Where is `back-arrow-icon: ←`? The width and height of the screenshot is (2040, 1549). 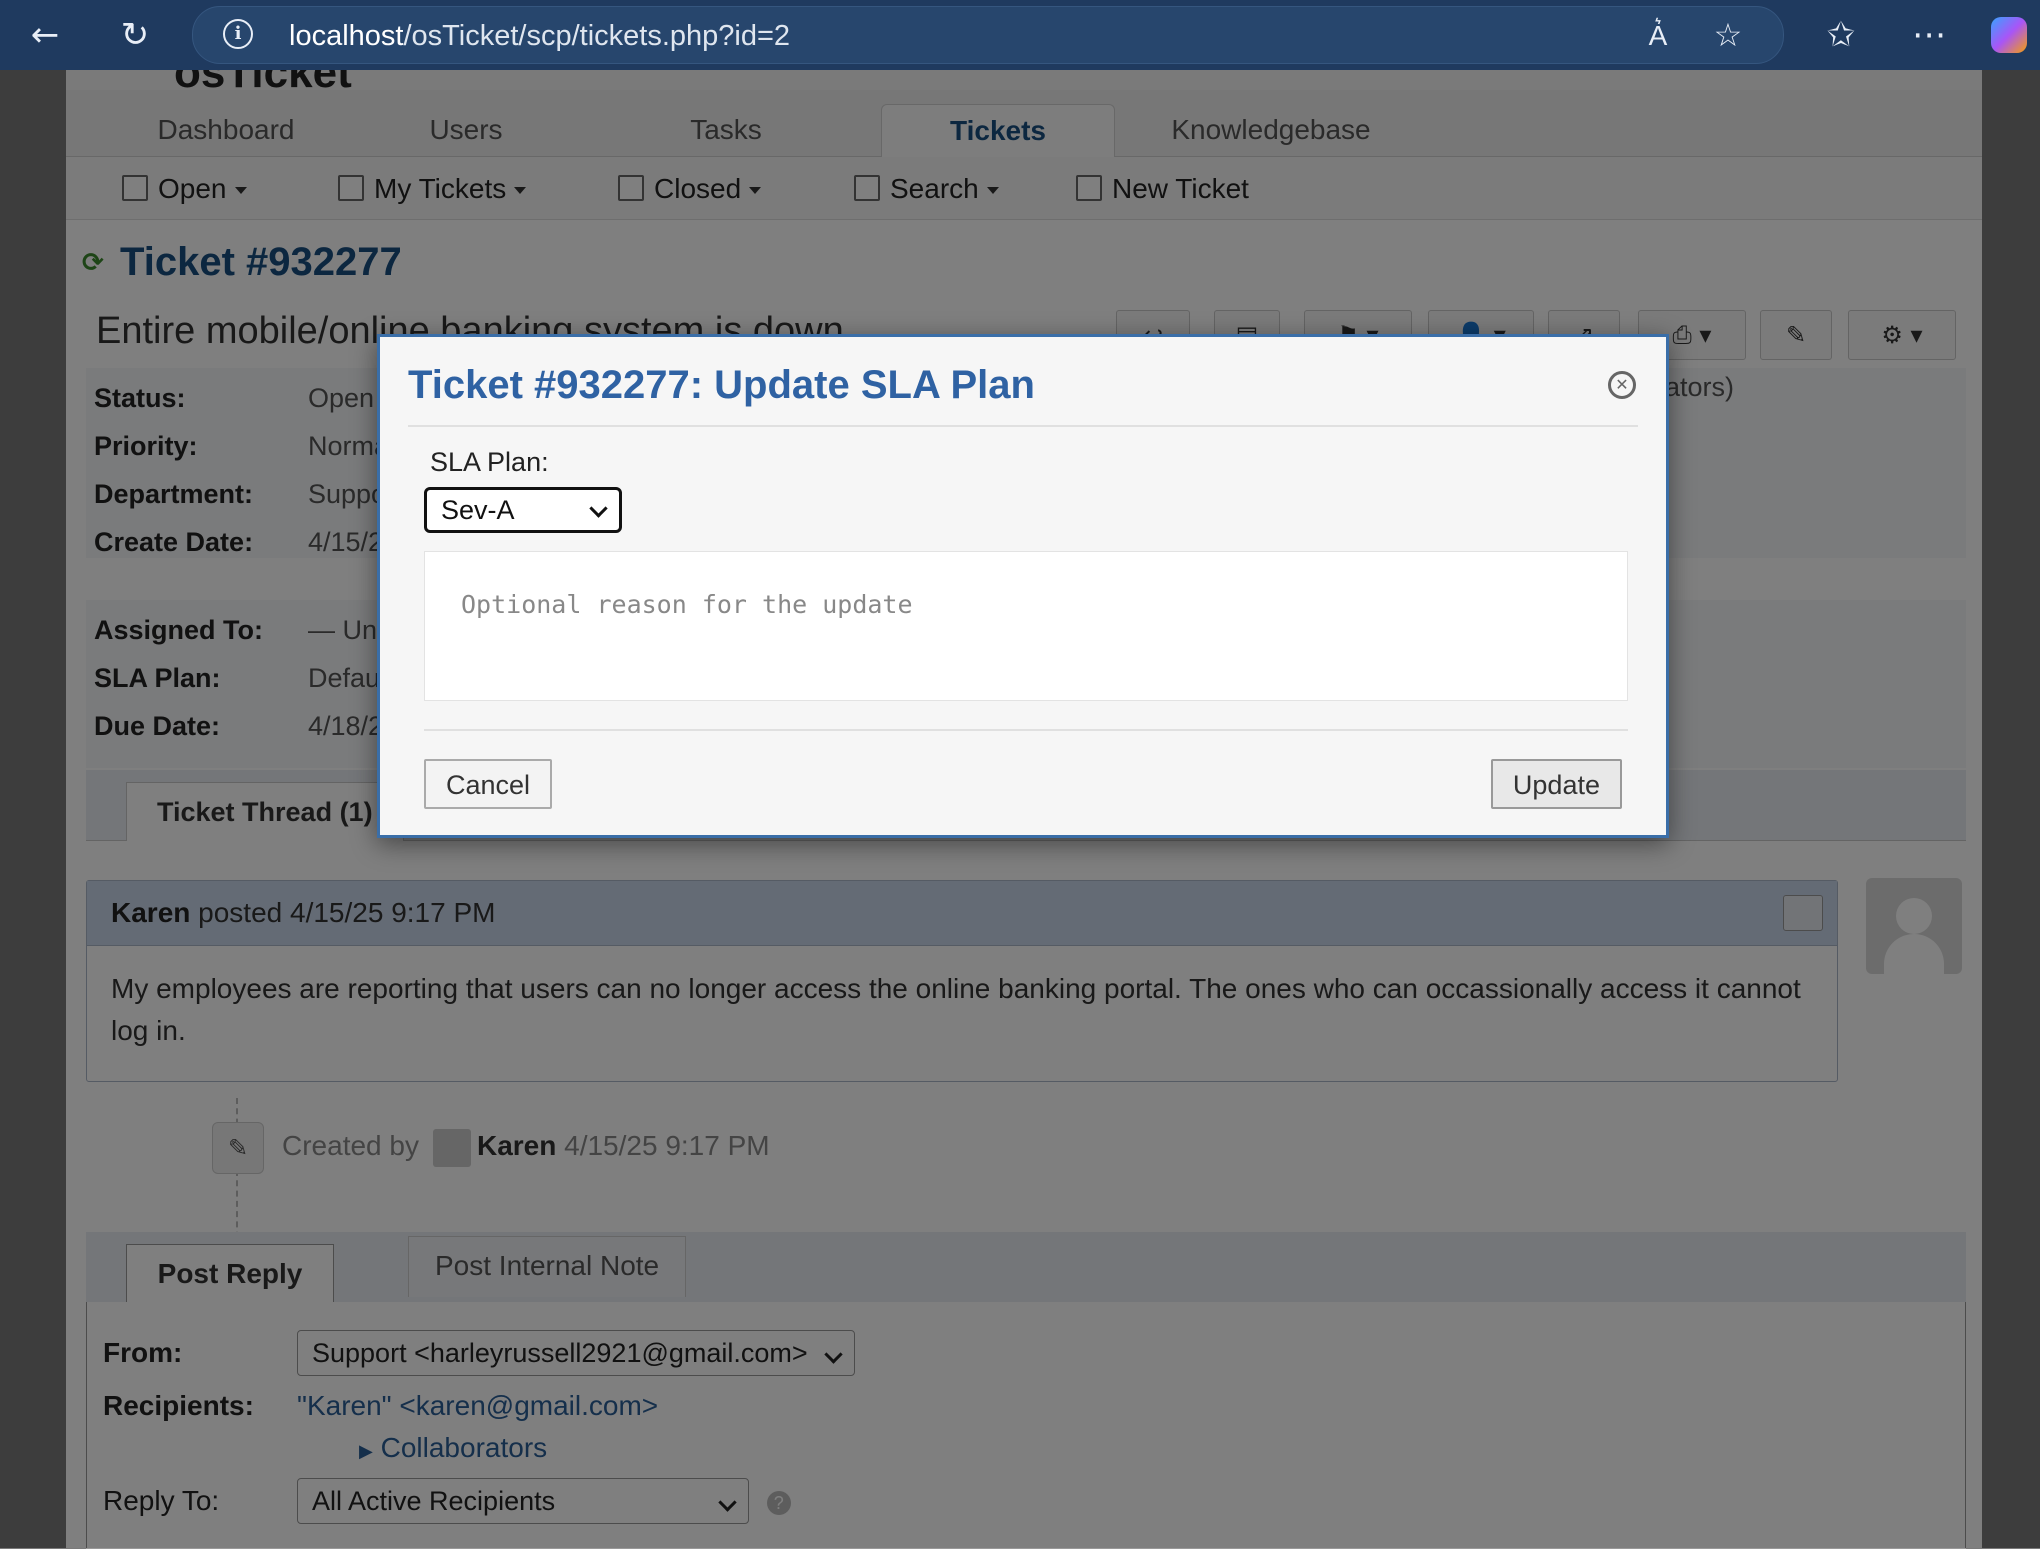
back-arrow-icon: ← is located at coordinates (45, 35).